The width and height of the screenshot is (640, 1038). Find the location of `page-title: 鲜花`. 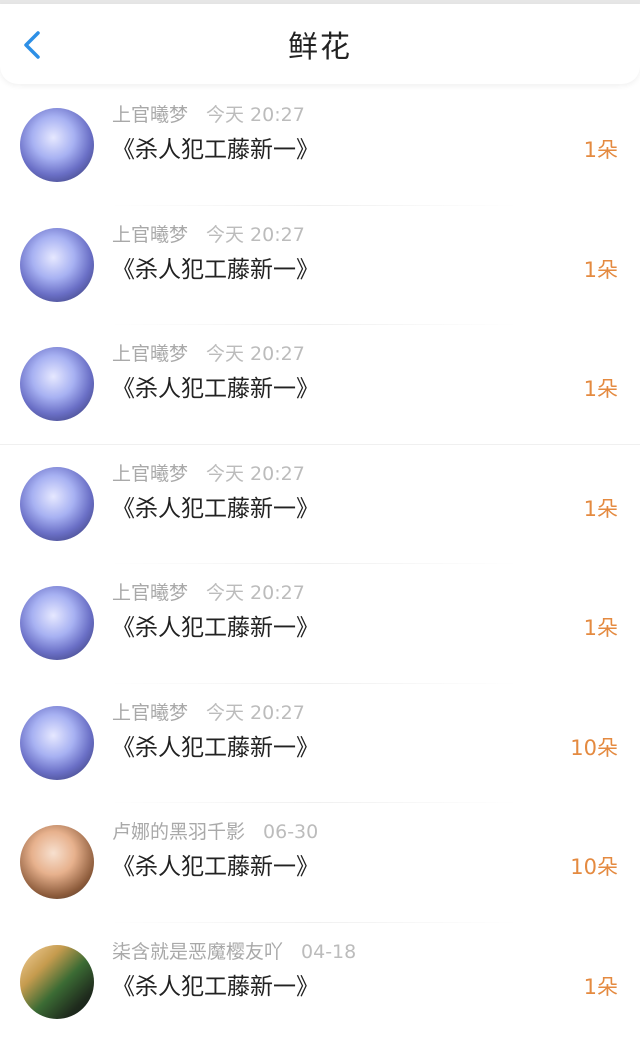

page-title: 鲜花 is located at coordinates (320, 47).